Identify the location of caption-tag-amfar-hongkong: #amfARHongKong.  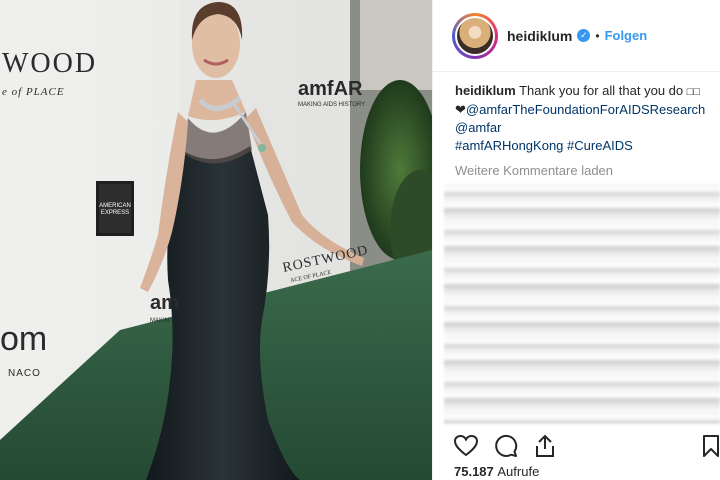
(509, 145).